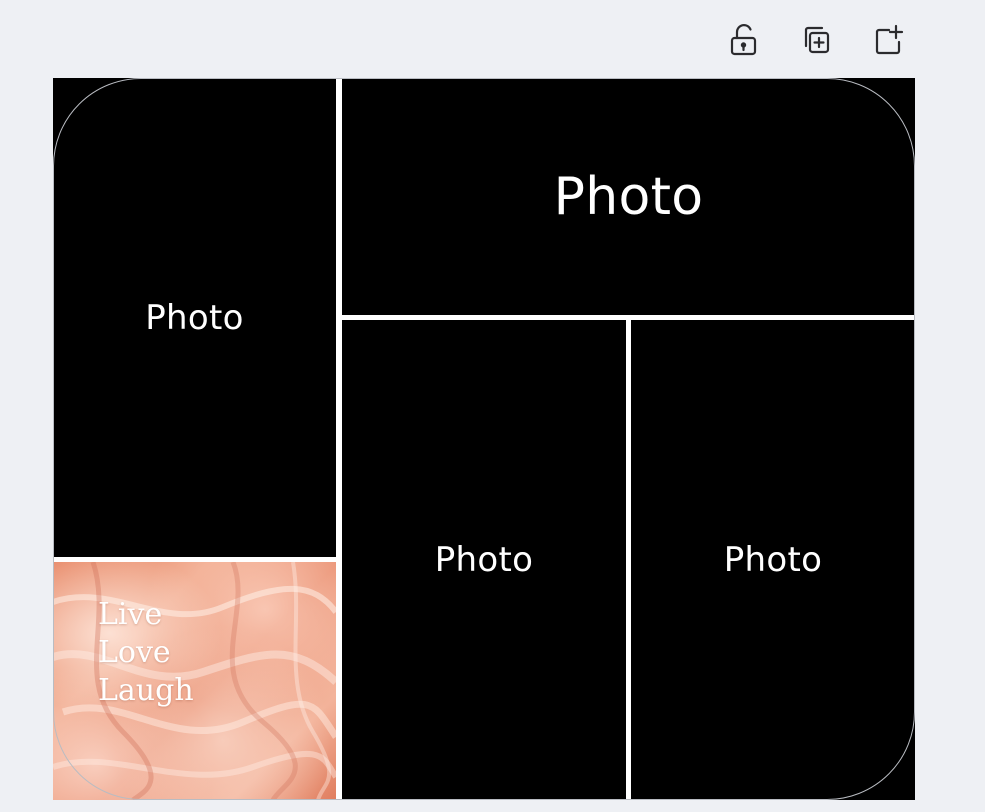  I want to click on quote-image-cell: Live Love Laugh, so click(194, 681).